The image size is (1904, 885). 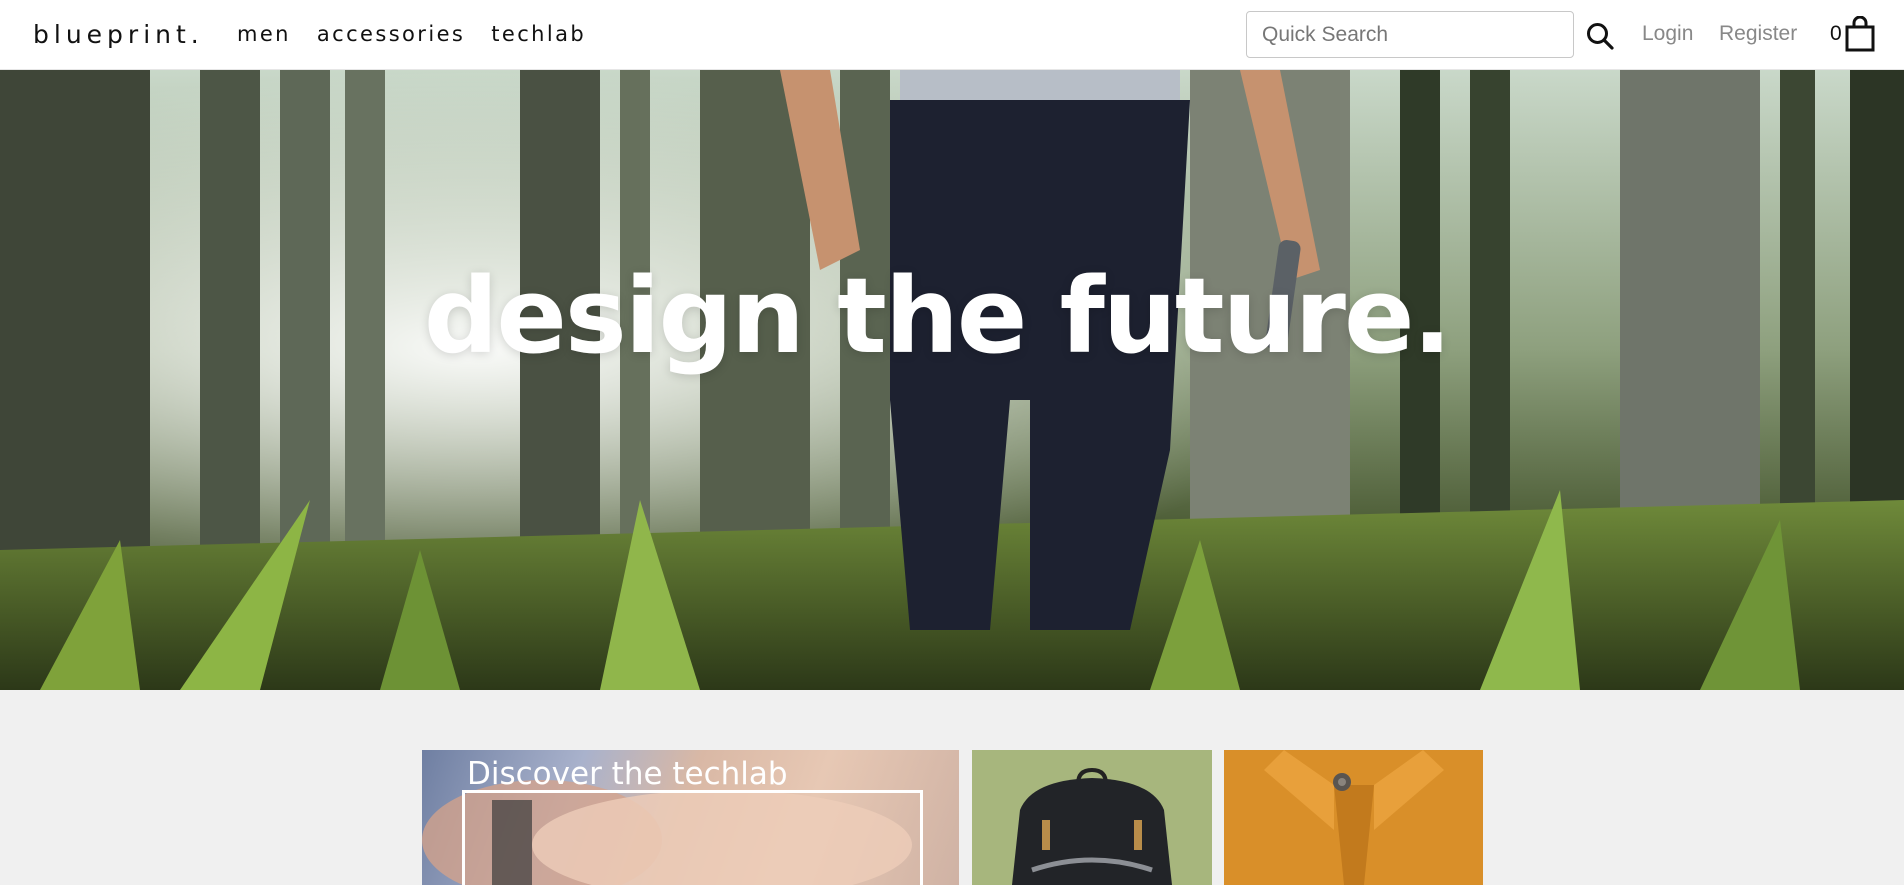 What do you see at coordinates (1667, 34) in the screenshot?
I see `login-link: Login` at bounding box center [1667, 34].